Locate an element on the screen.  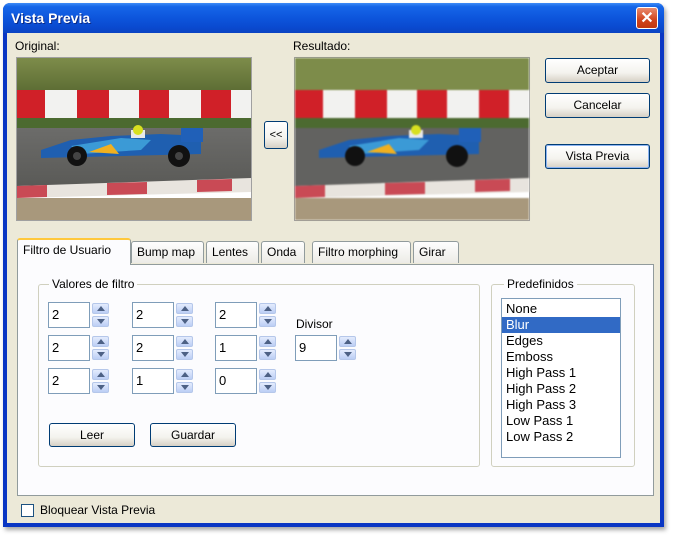
matrix-input: 0 is located at coordinates (236, 381).